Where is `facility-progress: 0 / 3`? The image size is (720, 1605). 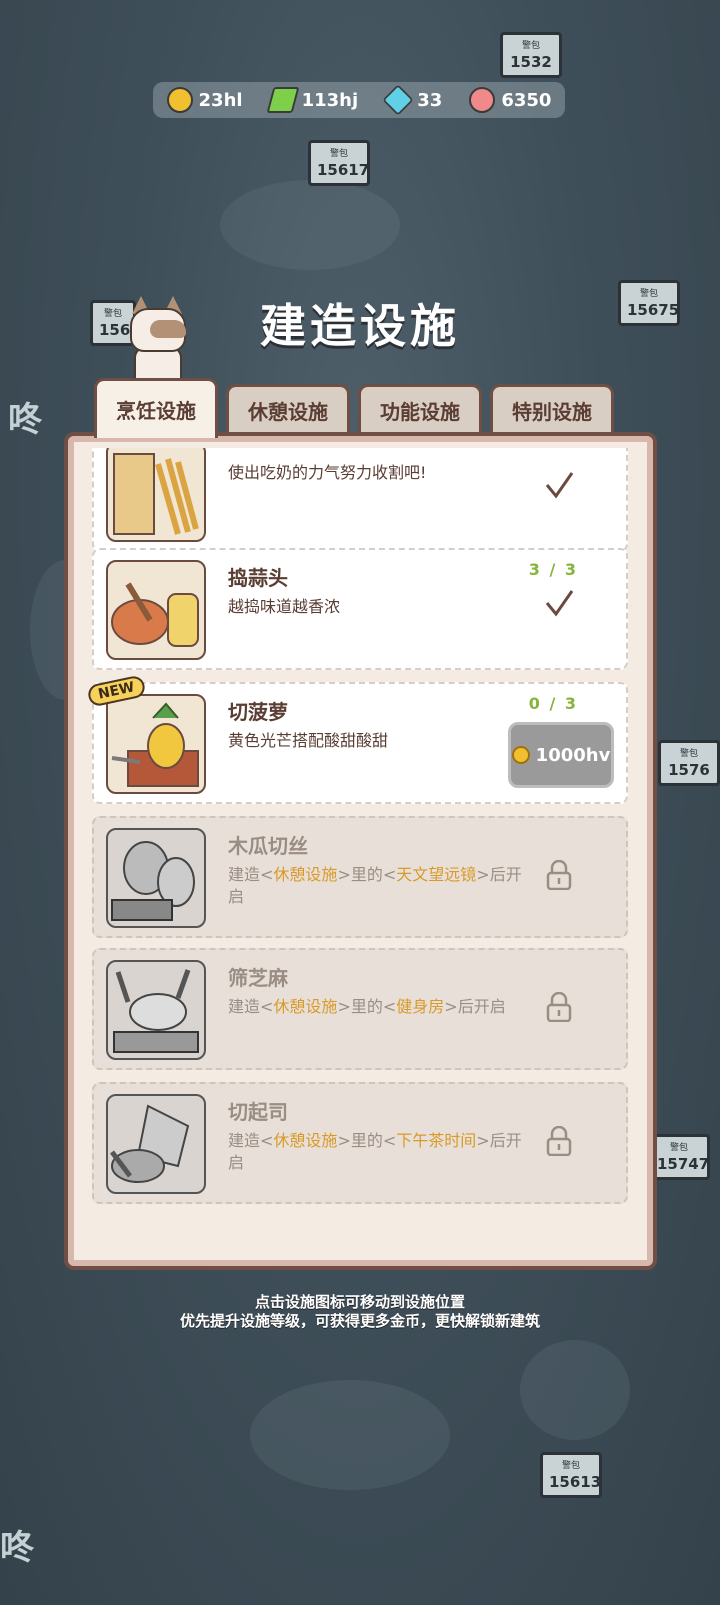 facility-progress: 0 / 3 is located at coordinates (553, 703).